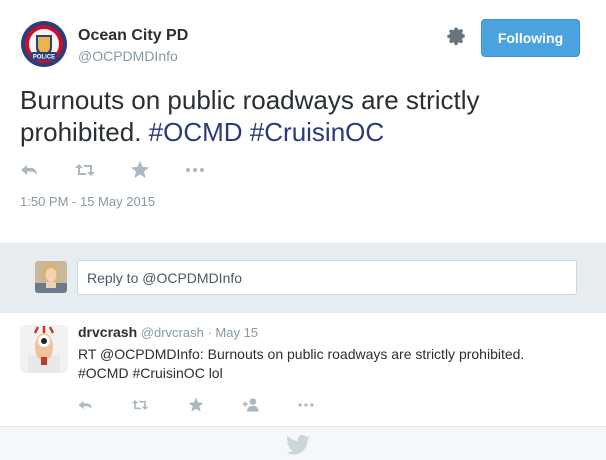 This screenshot has width=606, height=460. I want to click on following-button: Following, so click(530, 38).